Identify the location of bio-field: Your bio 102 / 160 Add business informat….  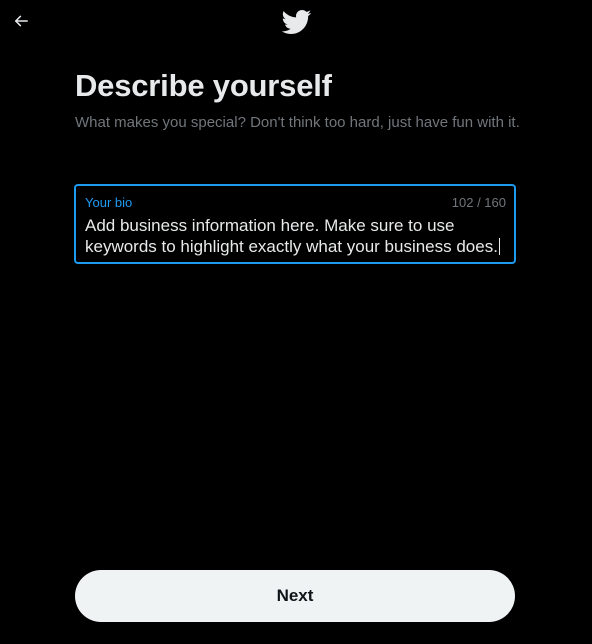
(295, 224).